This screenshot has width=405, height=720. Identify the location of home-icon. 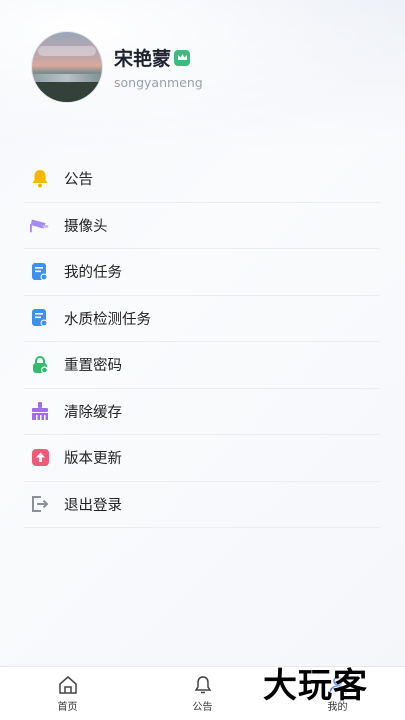
(67, 685).